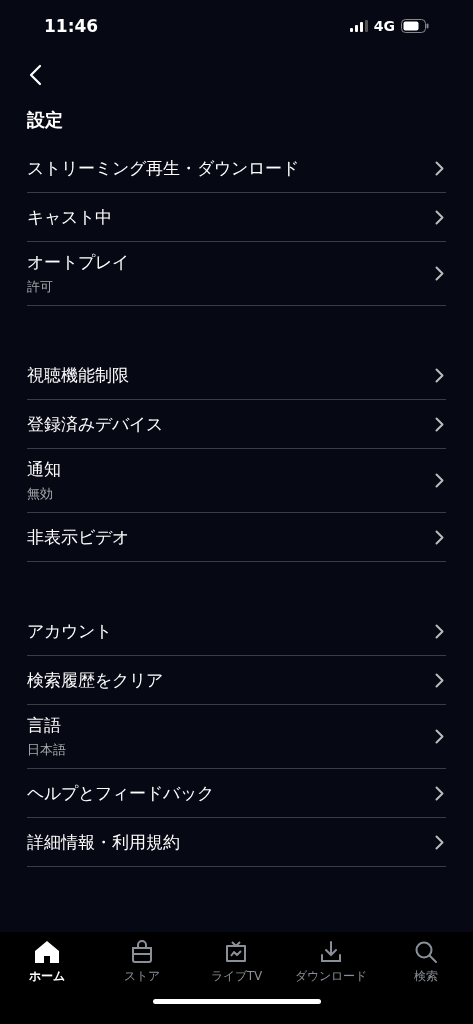 The width and height of the screenshot is (473, 1024). I want to click on settings-item: ストリーミング再生・ダウンロード, so click(236, 168).